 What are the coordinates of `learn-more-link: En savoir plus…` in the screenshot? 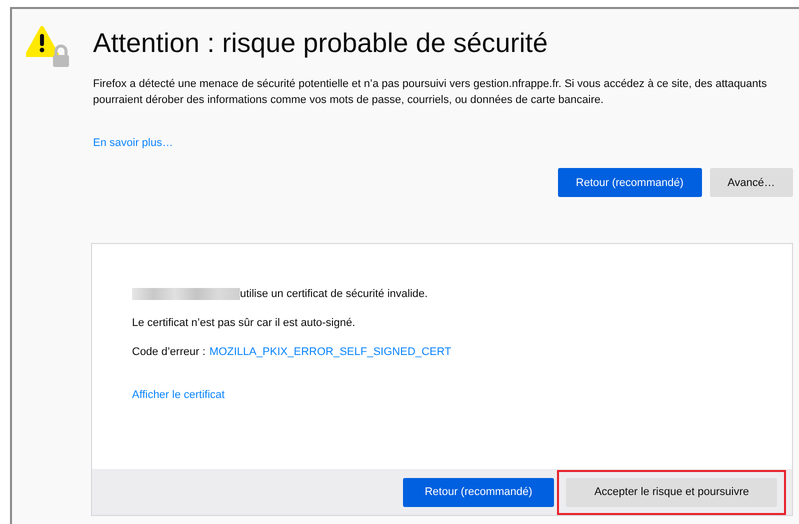 It's located at (133, 143).